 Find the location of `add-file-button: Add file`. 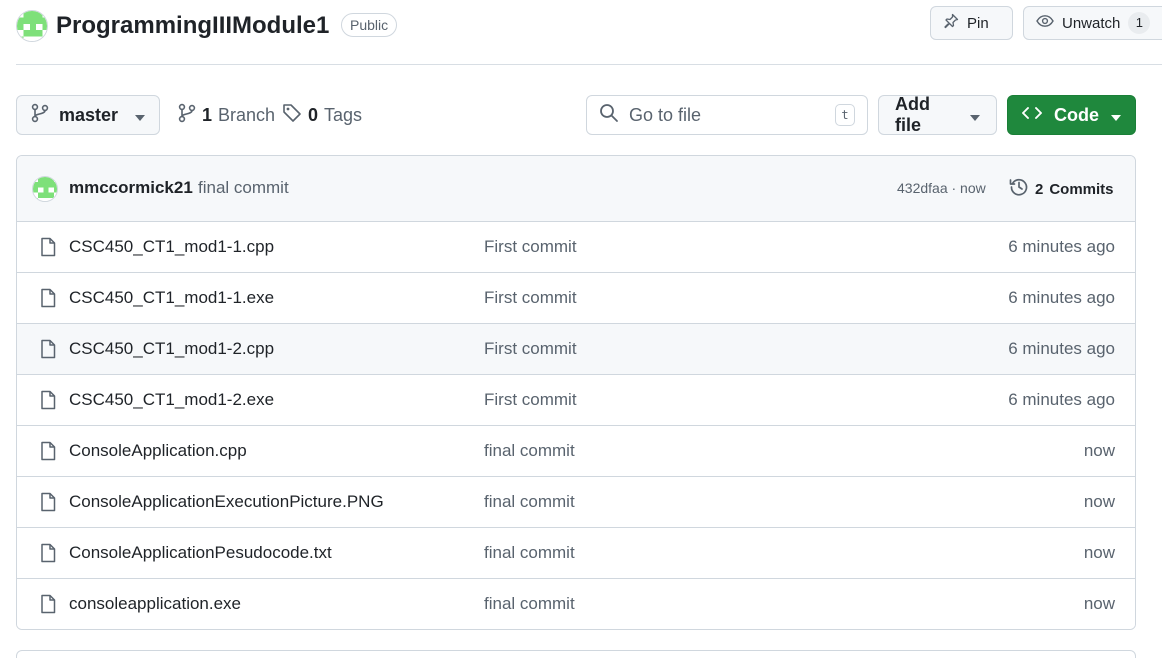

add-file-button: Add file is located at coordinates (937, 114).